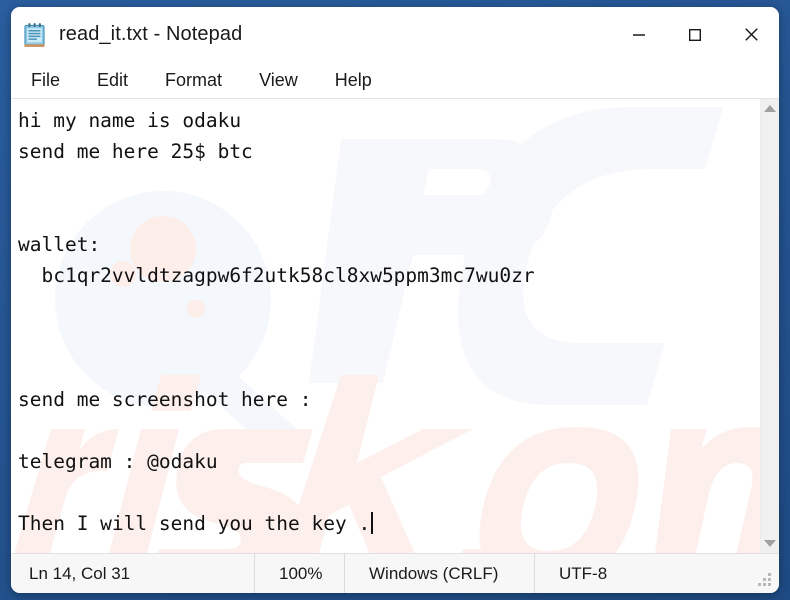 Image resolution: width=790 pixels, height=600 pixels. I want to click on text-line: wallet:, so click(59, 244).